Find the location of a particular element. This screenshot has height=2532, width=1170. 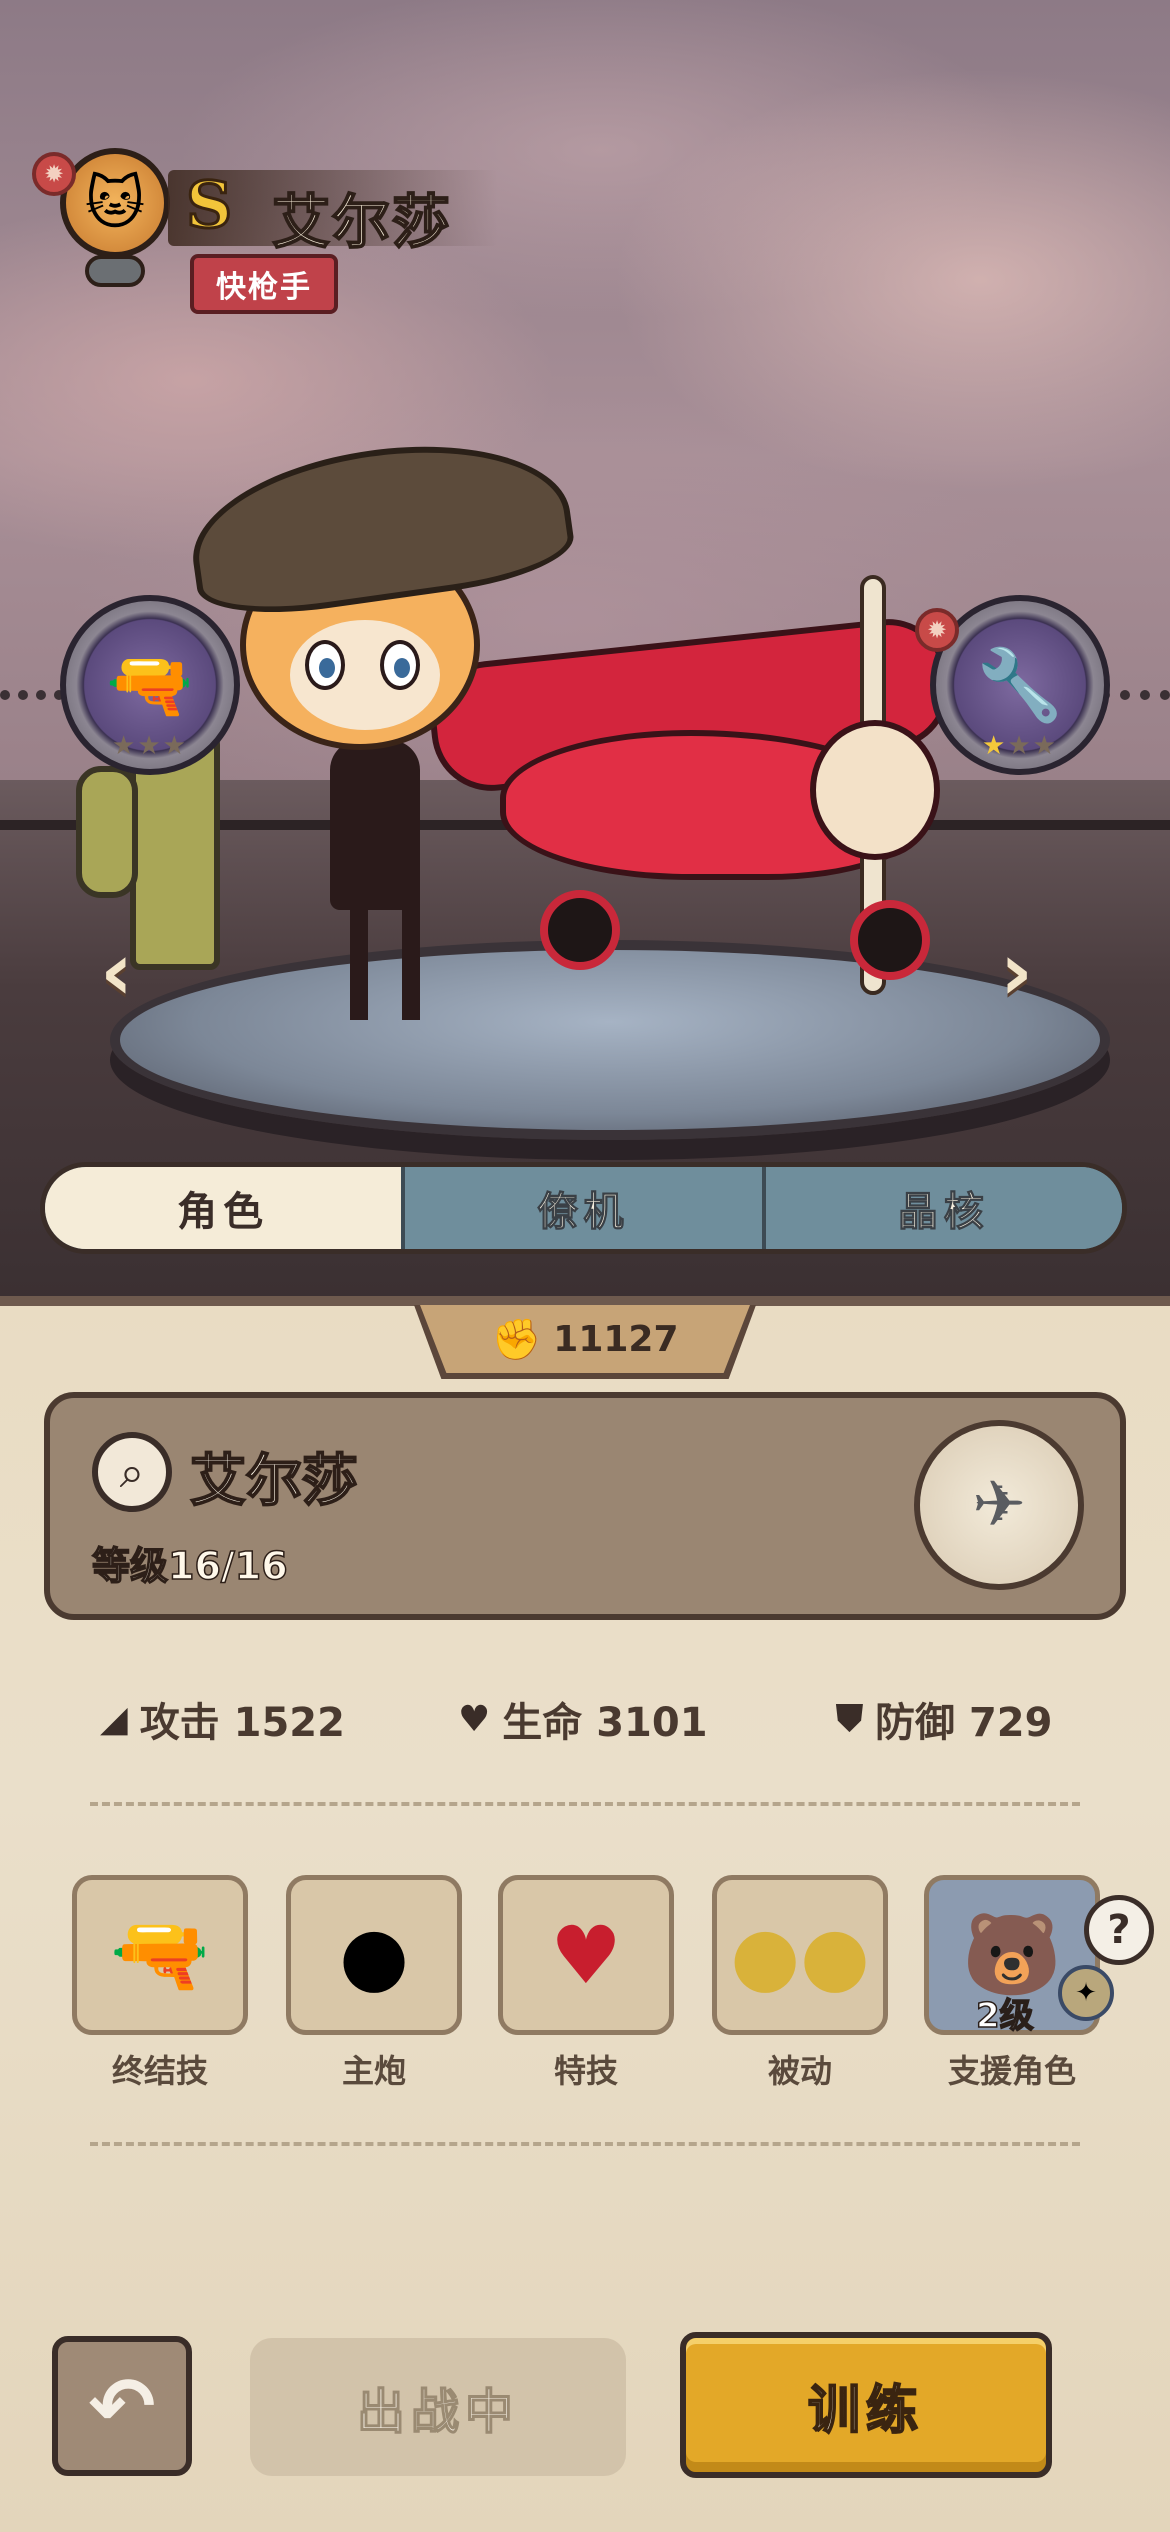

cat-face-icon: 🐱 is located at coordinates (115, 203).